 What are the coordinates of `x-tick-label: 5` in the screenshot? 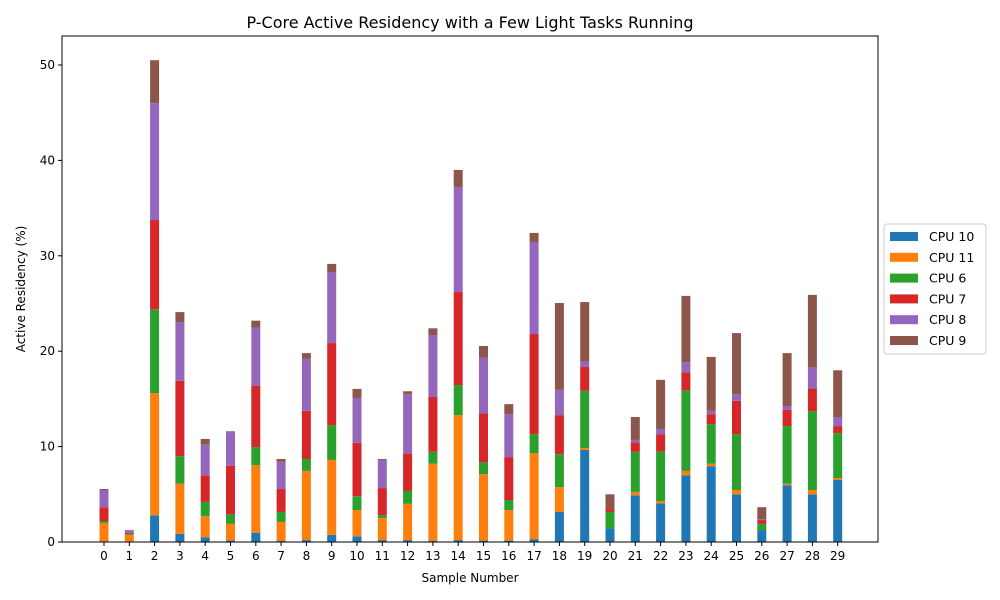 It's located at (231, 556).